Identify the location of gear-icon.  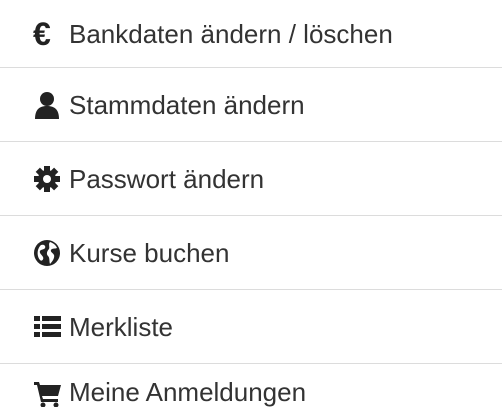
(51, 179).